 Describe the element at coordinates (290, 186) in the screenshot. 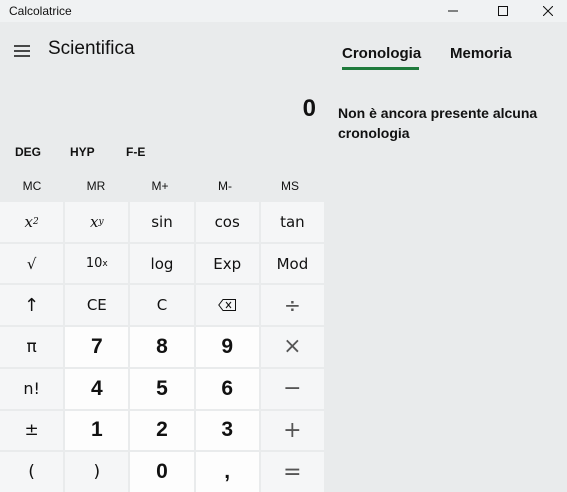

I see `memory-store-button: MS` at that location.